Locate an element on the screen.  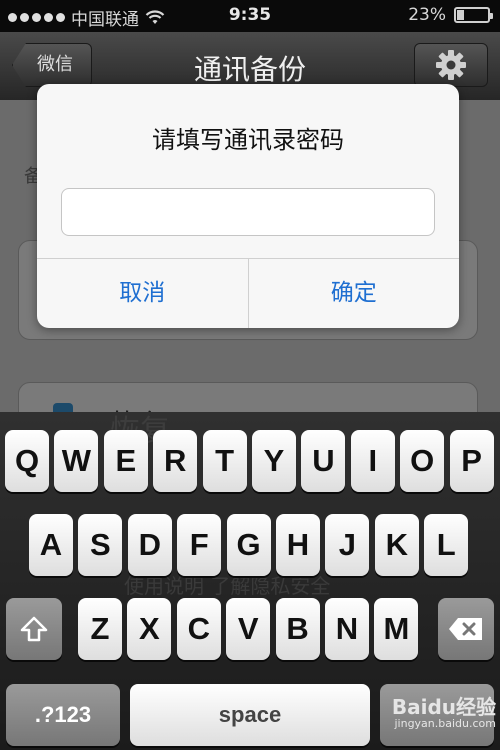
confirm-button: 确定 is located at coordinates (353, 293).